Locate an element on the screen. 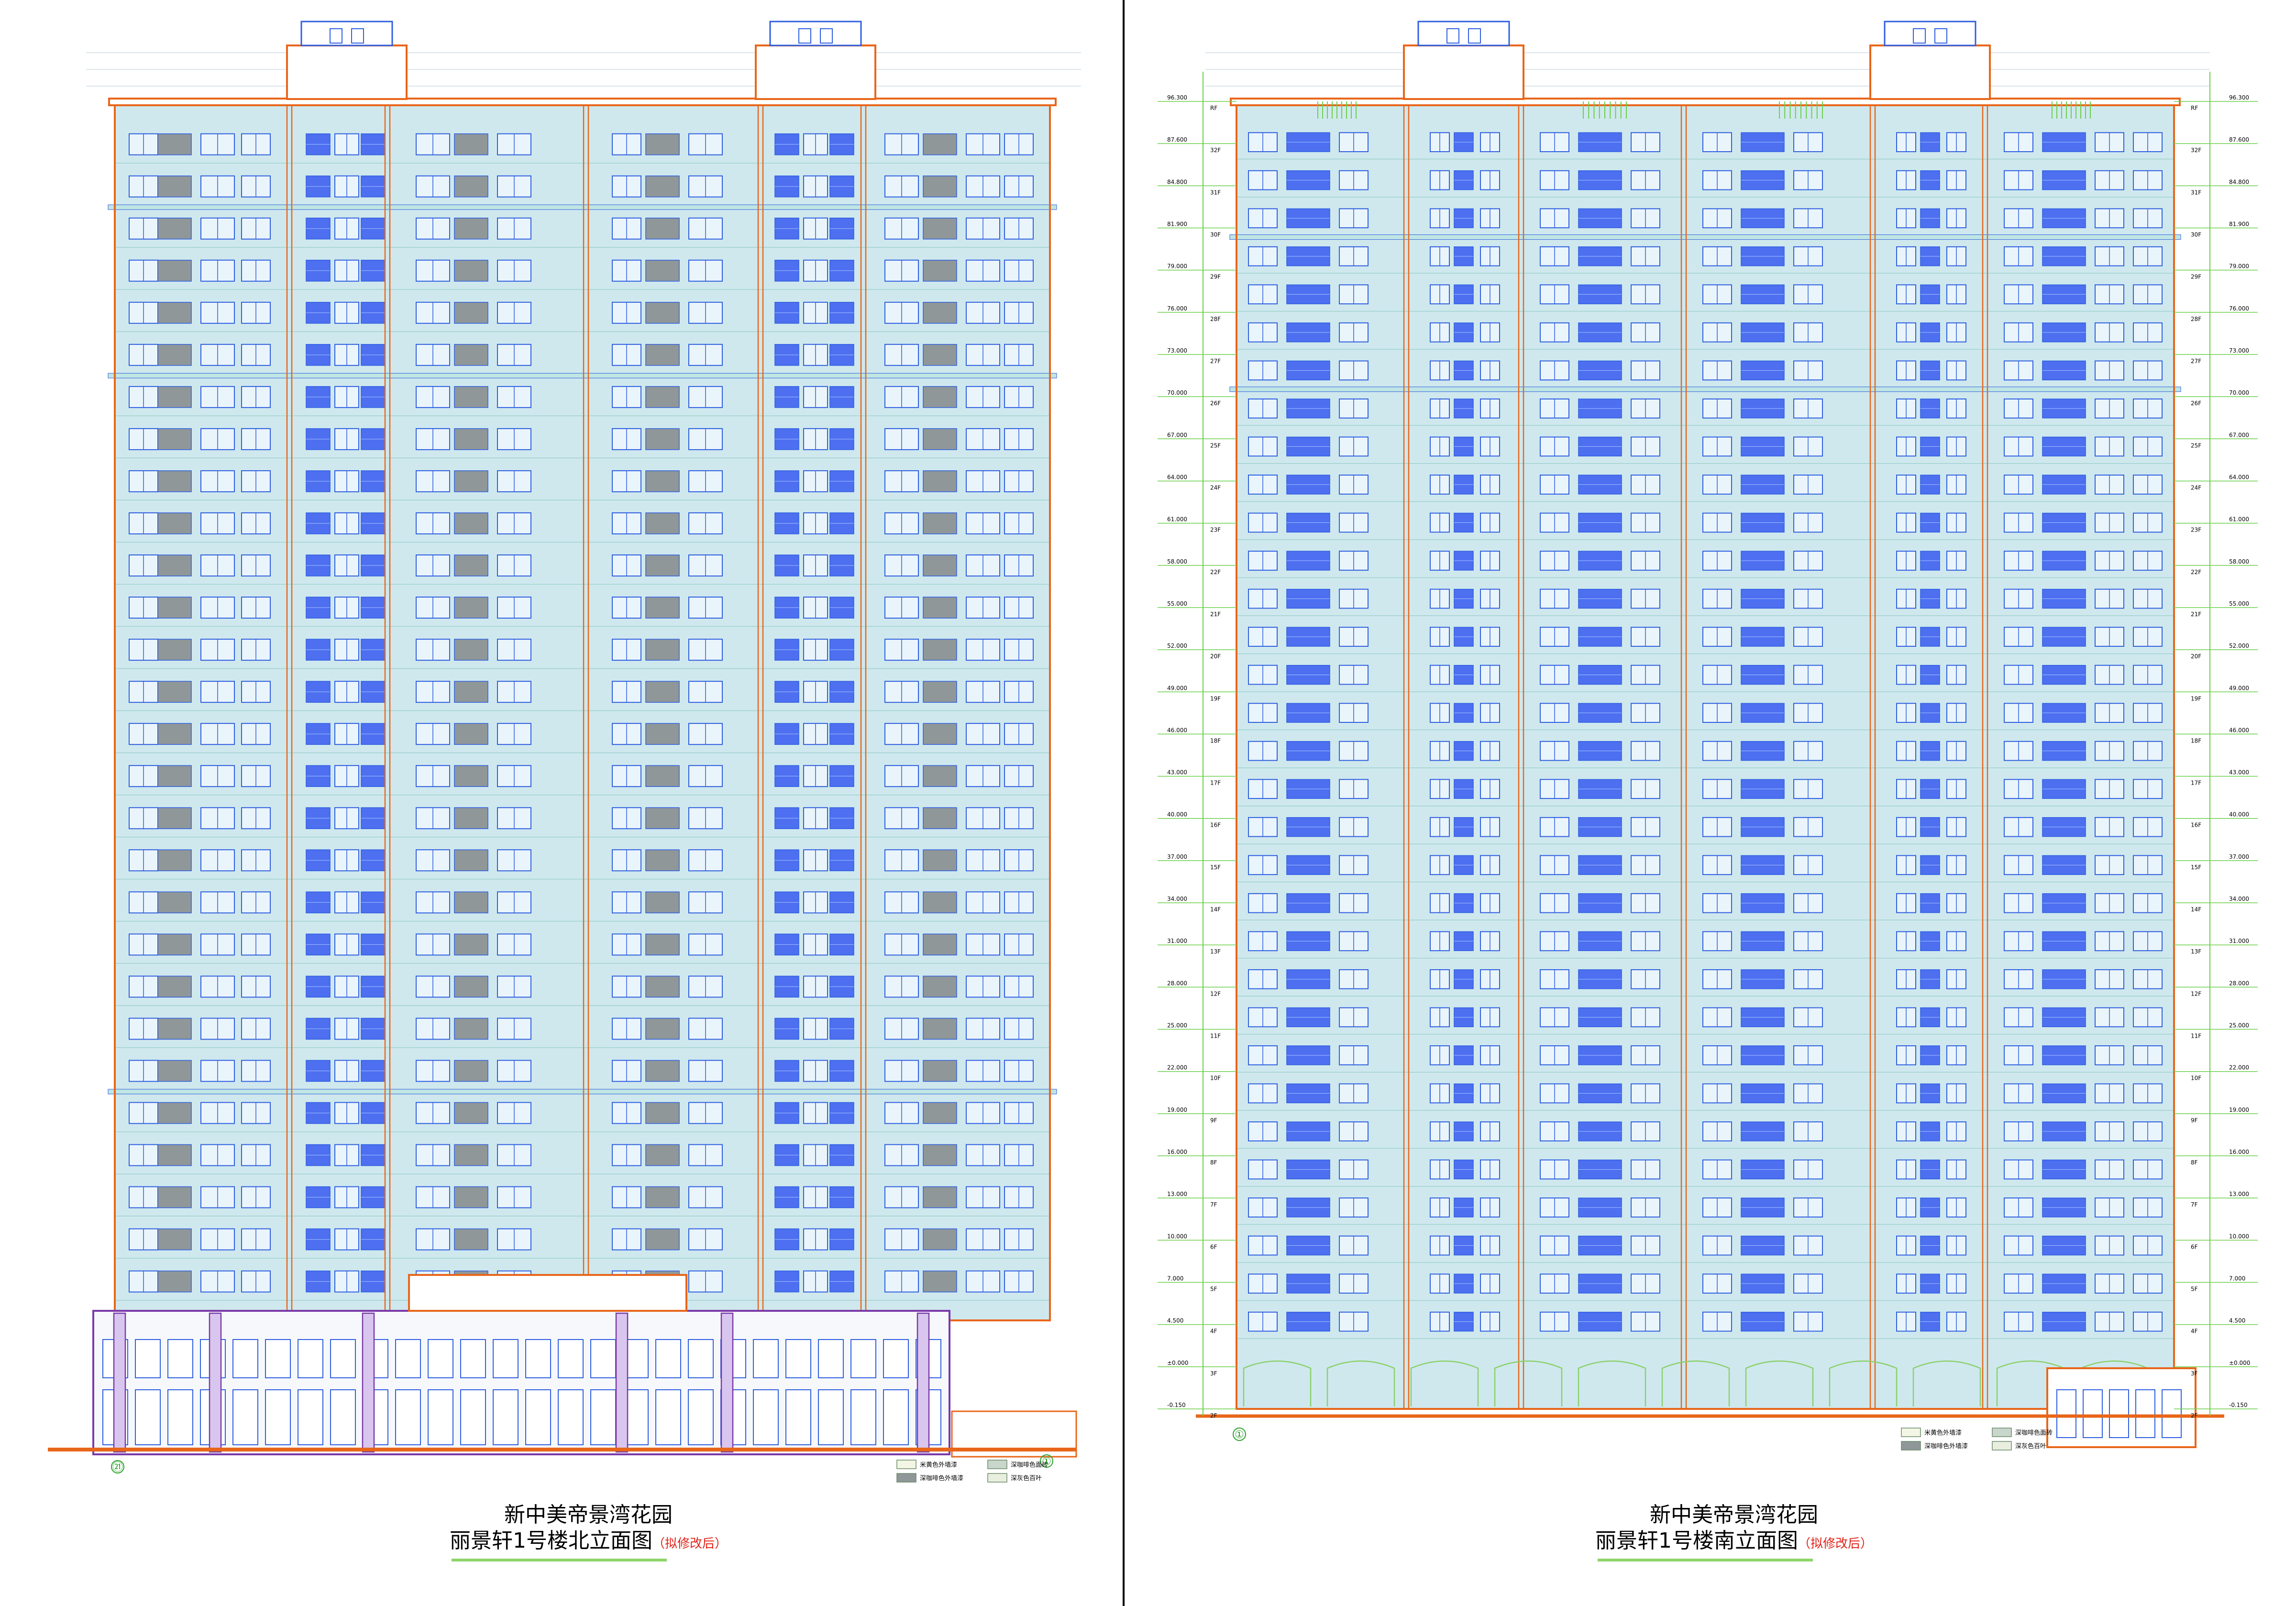 The height and width of the screenshot is (1606, 2296). legend-swatch is located at coordinates (2002, 1433).